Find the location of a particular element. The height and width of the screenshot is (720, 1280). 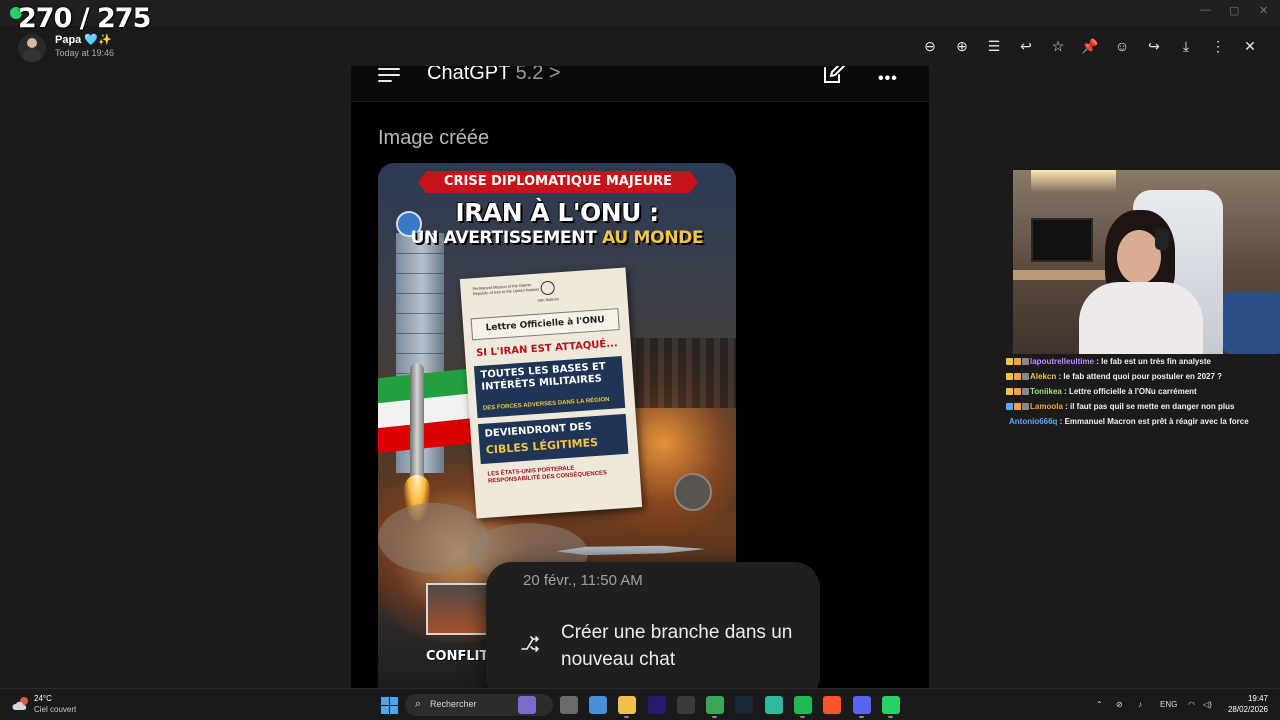

branch-icon is located at coordinates (530, 644).